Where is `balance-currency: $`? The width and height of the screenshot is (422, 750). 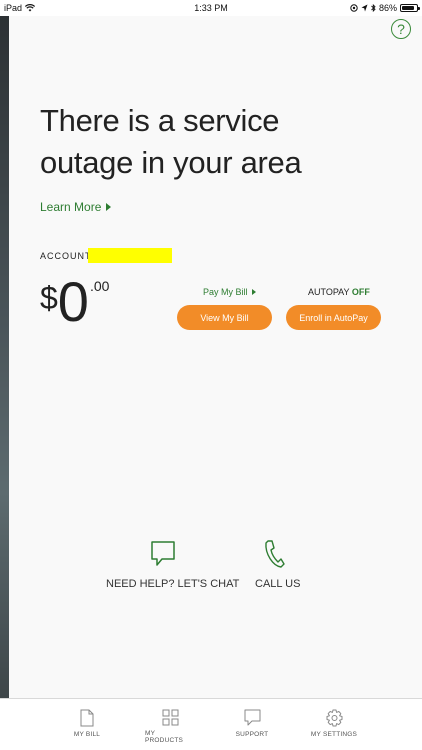 balance-currency: $ is located at coordinates (49, 298).